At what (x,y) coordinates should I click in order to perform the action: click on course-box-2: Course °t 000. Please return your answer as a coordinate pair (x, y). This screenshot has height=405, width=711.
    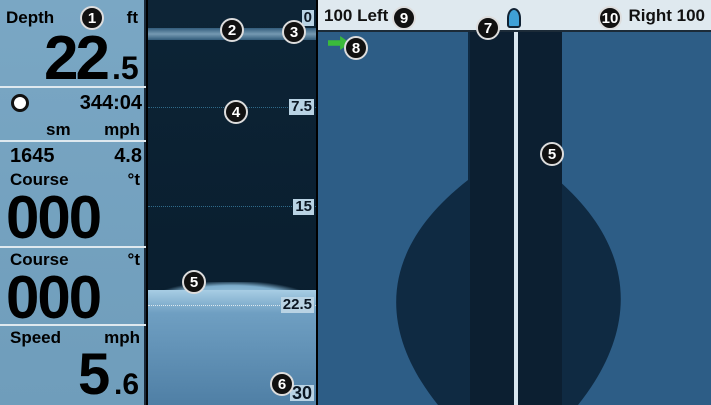
    Looking at the image, I should click on (73, 289).